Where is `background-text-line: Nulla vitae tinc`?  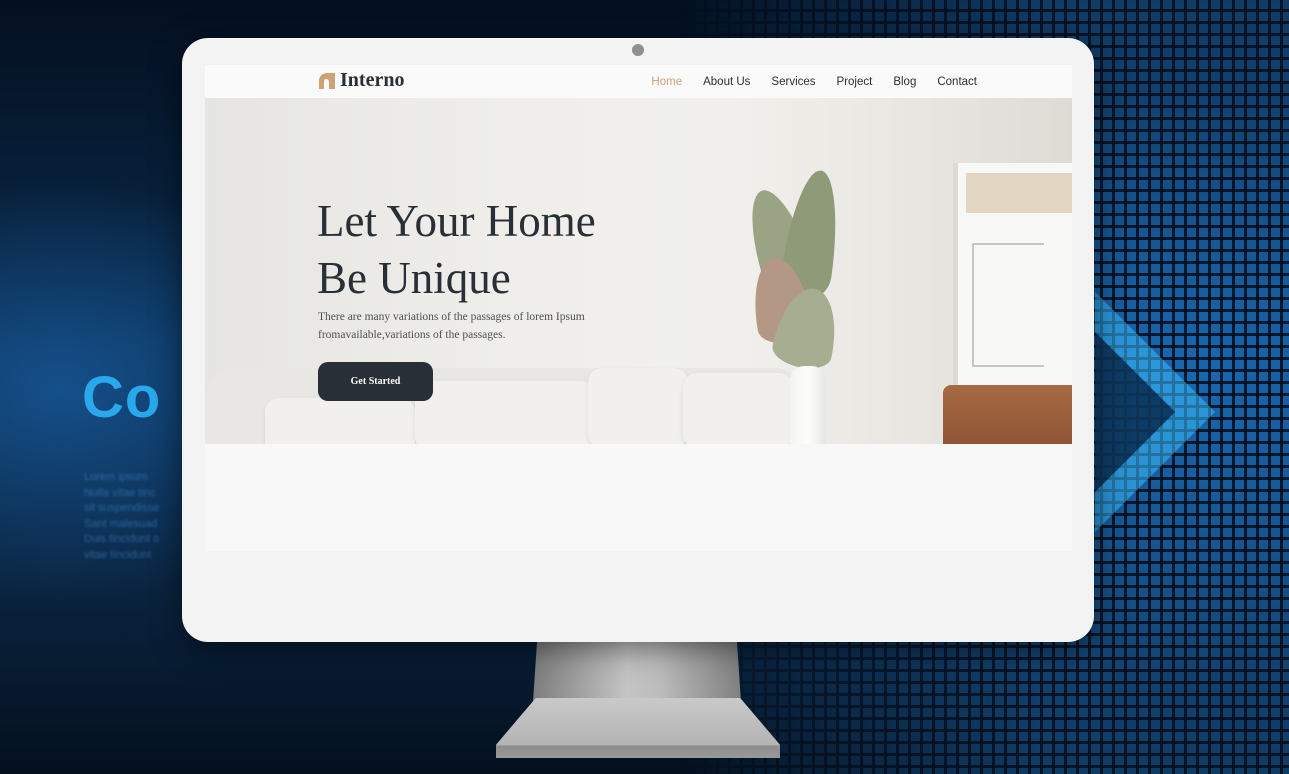 background-text-line: Nulla vitae tinc is located at coordinates (120, 492).